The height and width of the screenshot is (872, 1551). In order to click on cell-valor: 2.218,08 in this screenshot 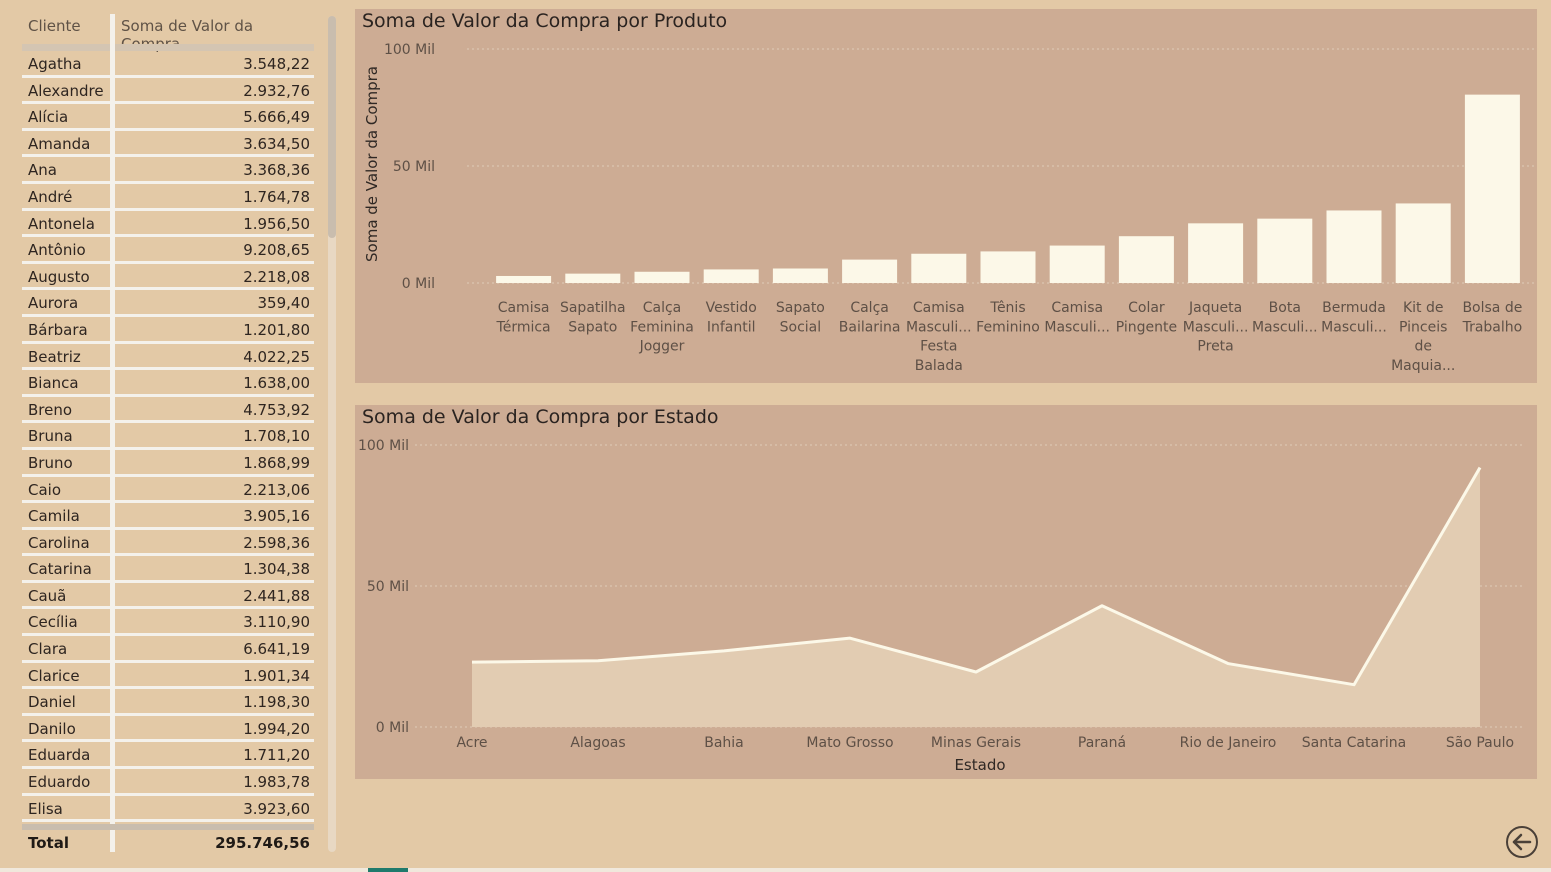, I will do `click(276, 276)`.